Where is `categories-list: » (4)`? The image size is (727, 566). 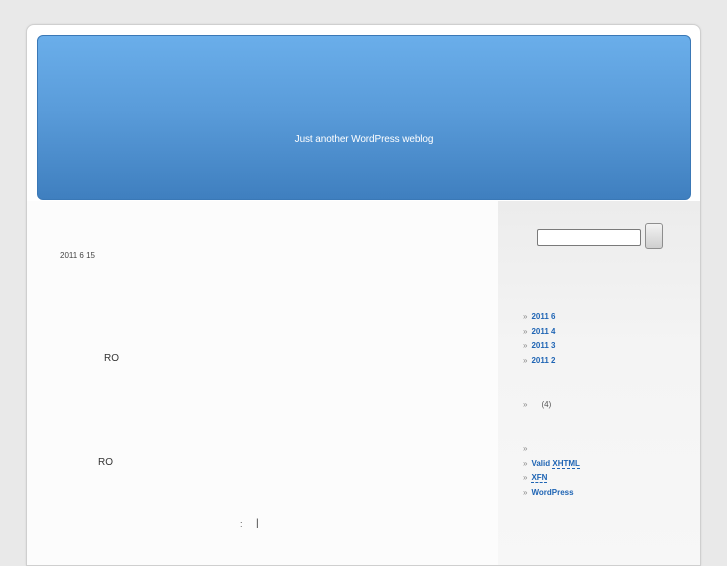 categories-list: » (4) is located at coordinates (537, 405).